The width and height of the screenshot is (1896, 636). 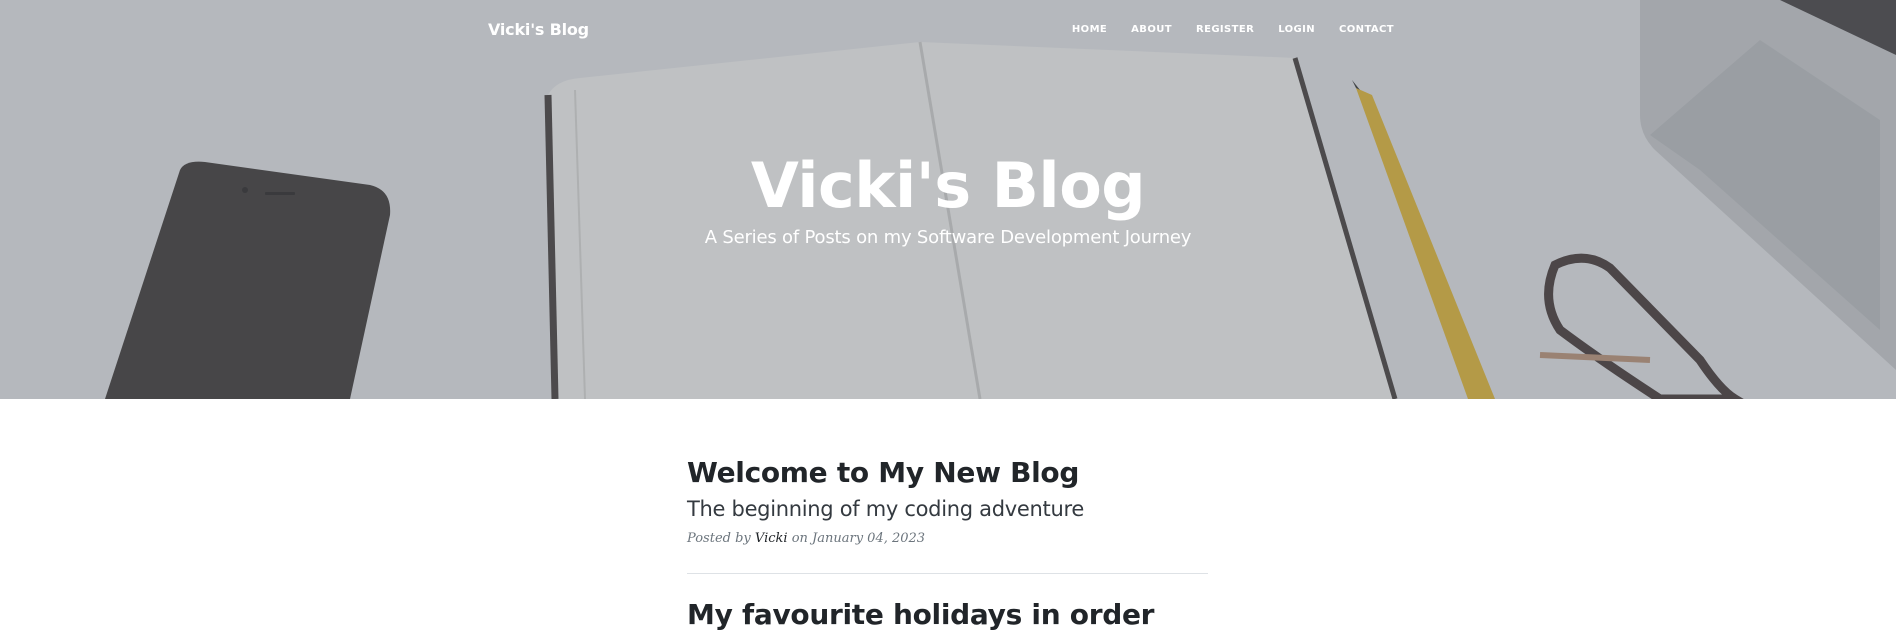 I want to click on nav-link-register: REGISTER, so click(x=1225, y=29).